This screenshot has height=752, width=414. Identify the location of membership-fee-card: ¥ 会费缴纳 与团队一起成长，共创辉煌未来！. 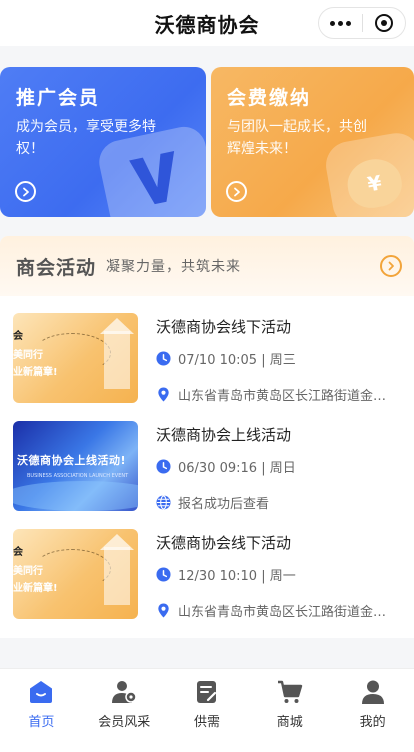
(312, 142).